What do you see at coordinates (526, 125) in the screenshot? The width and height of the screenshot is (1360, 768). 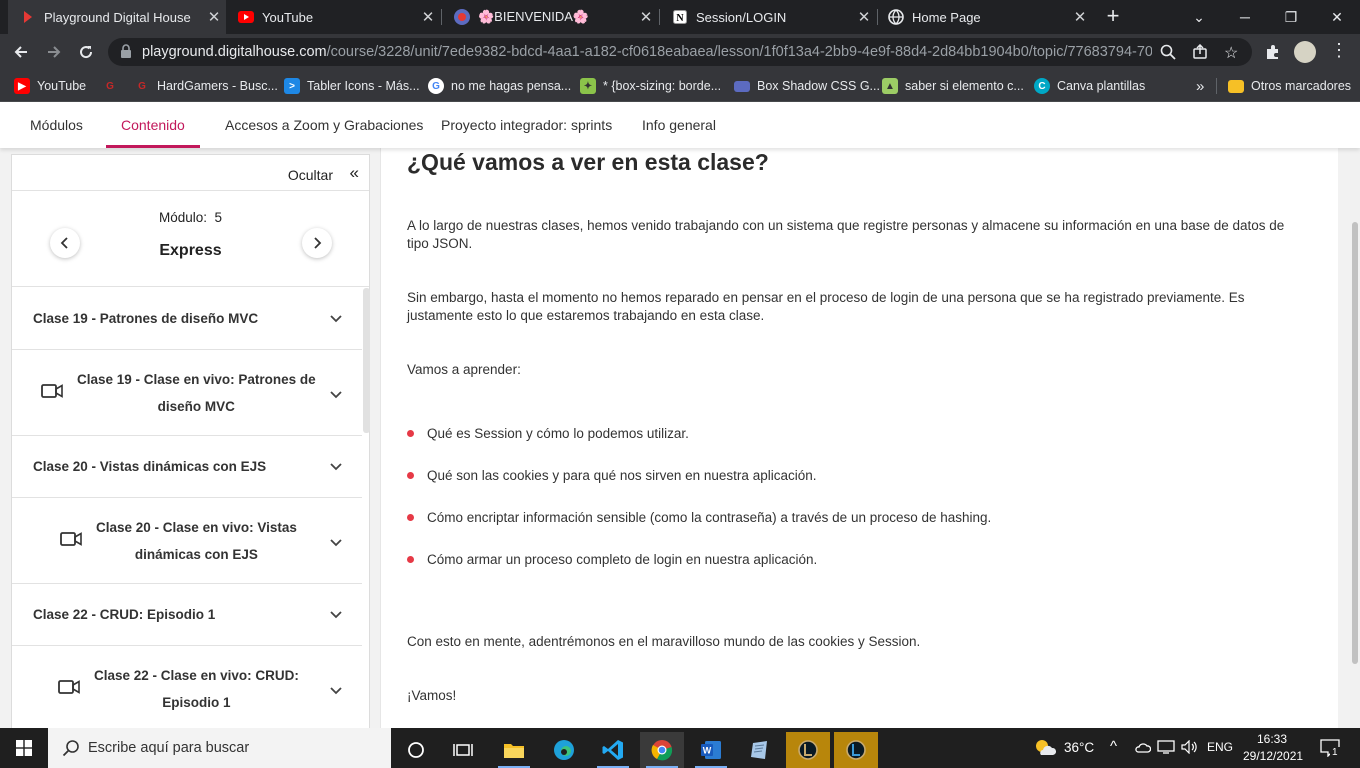 I see `tab-proyecto-integrador: Proyecto integrador: sprints` at bounding box center [526, 125].